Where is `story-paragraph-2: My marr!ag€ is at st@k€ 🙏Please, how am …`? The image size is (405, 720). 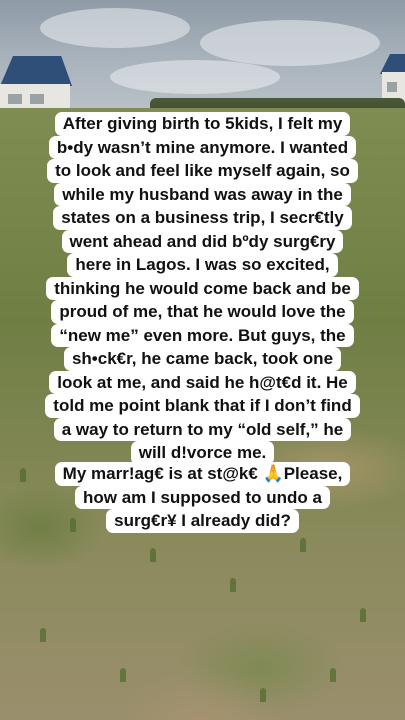 story-paragraph-2: My marr!ag€ is at st@k€ 🙏Please, how am … is located at coordinates (202, 497).